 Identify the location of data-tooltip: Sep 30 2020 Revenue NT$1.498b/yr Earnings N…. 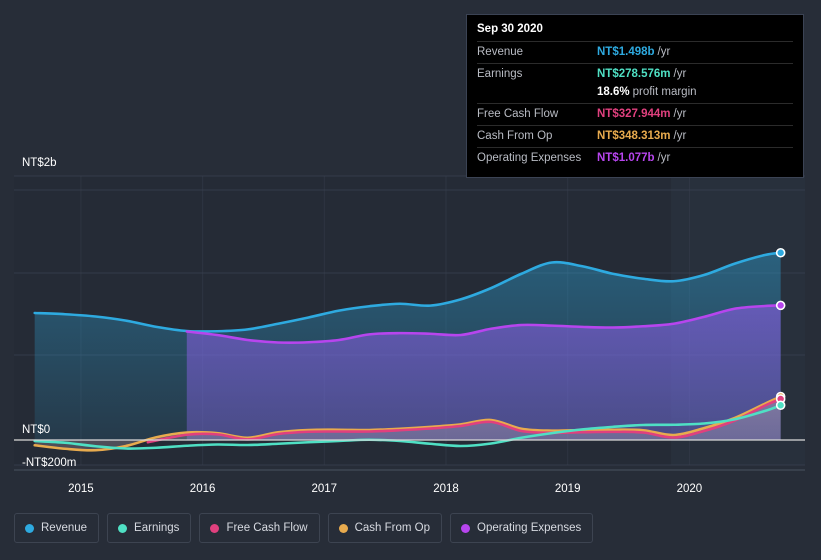
(635, 96).